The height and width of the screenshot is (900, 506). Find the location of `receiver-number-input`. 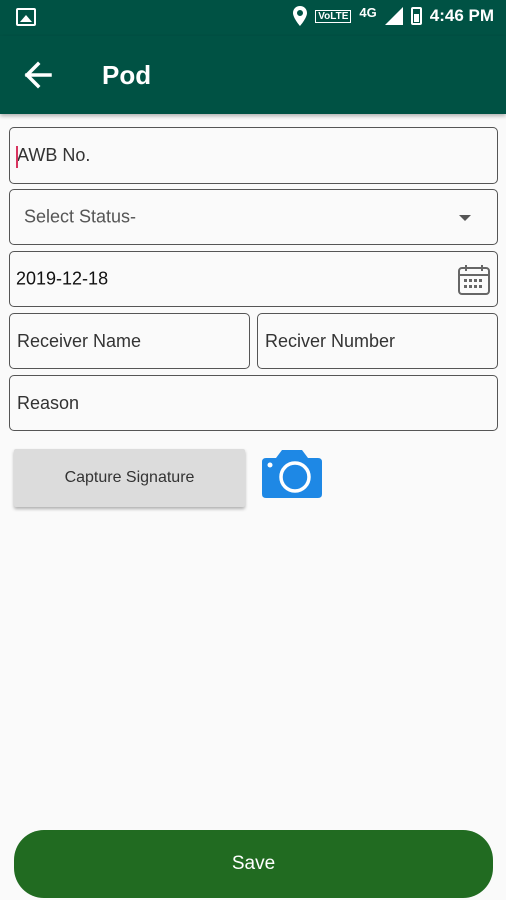

receiver-number-input is located at coordinates (377, 341).